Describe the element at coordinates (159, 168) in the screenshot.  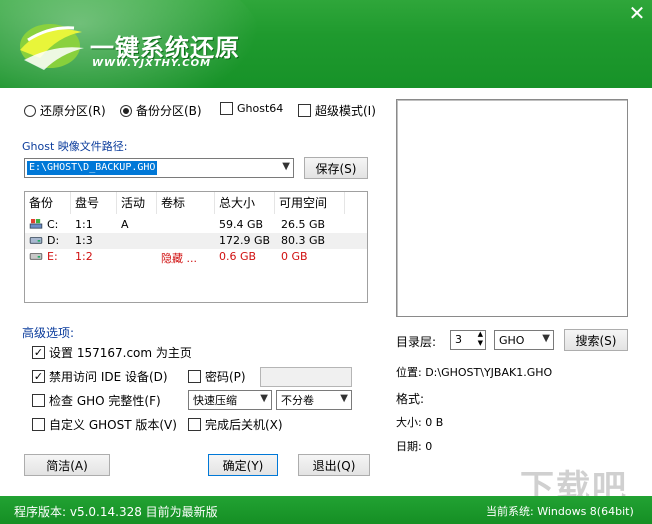
I see `ghost-path-combo: E:\GHOST\D_BACKUP.GHO ▼` at that location.